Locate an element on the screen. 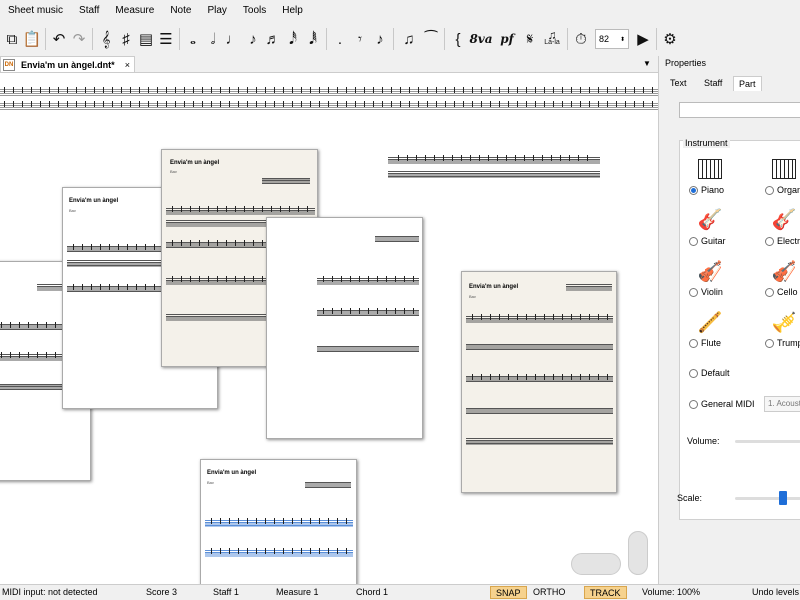  instrument-trumpet: Trumpet is located at coordinates (782, 343).